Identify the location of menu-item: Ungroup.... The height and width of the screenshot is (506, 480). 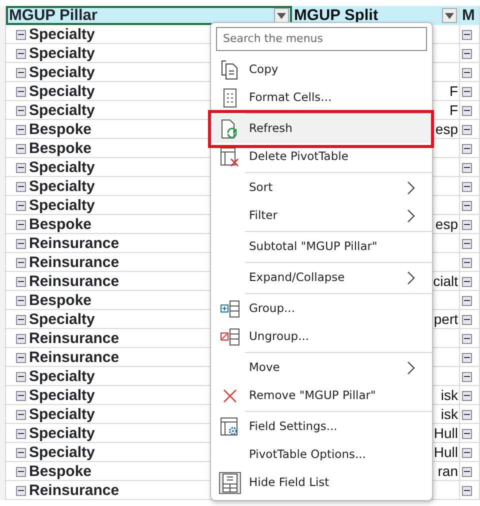
(321, 336).